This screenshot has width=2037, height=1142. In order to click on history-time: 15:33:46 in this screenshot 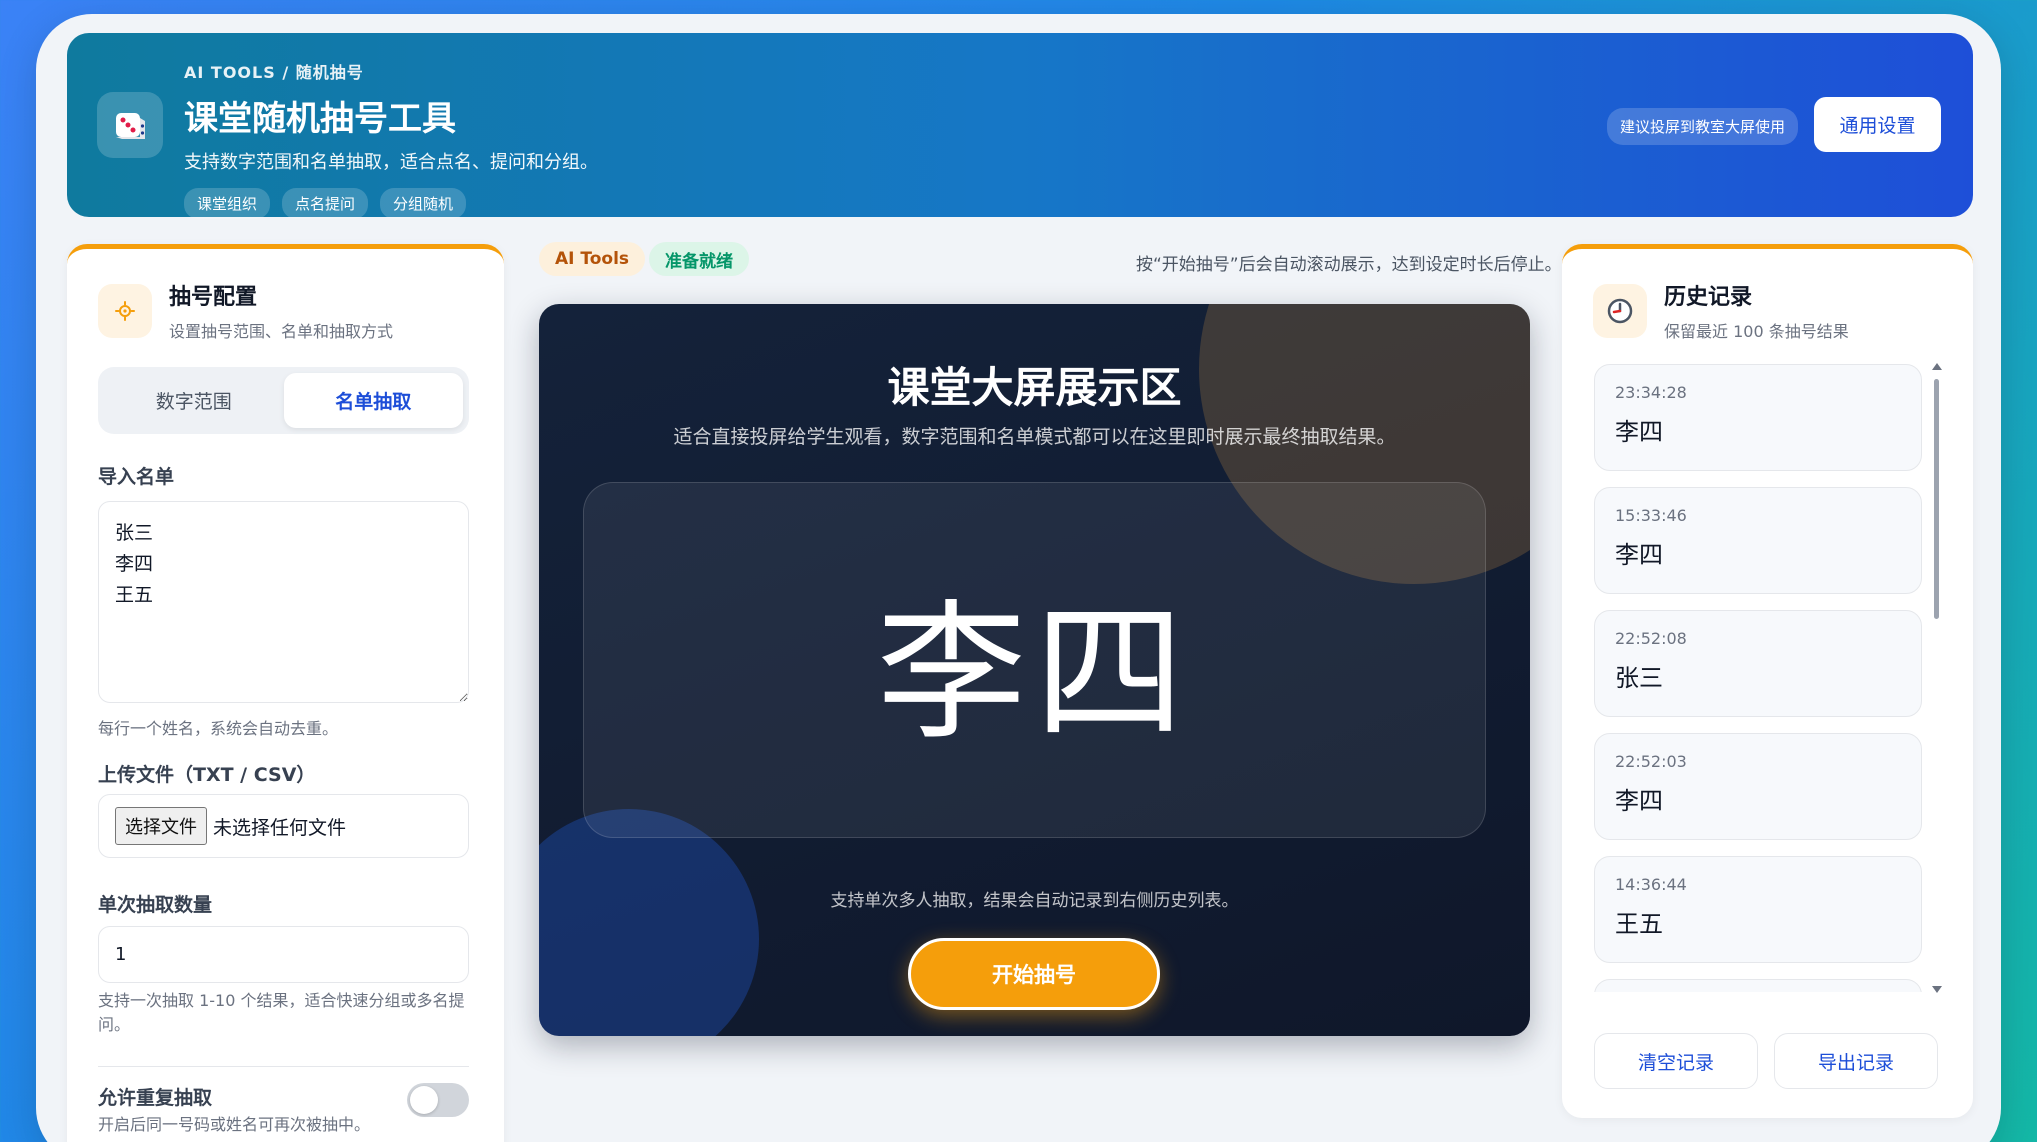, I will do `click(1651, 515)`.